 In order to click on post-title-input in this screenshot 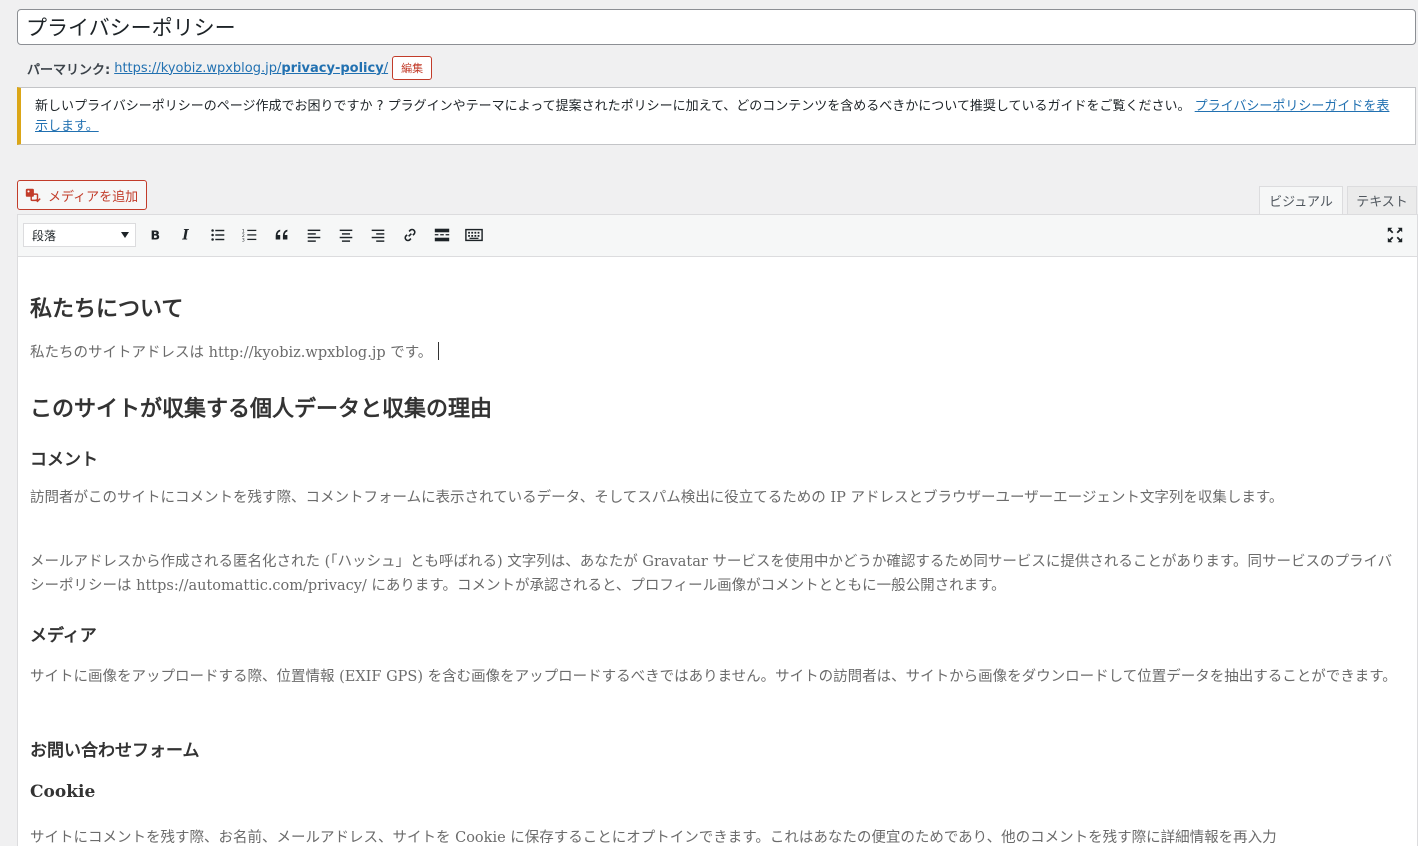, I will do `click(716, 27)`.